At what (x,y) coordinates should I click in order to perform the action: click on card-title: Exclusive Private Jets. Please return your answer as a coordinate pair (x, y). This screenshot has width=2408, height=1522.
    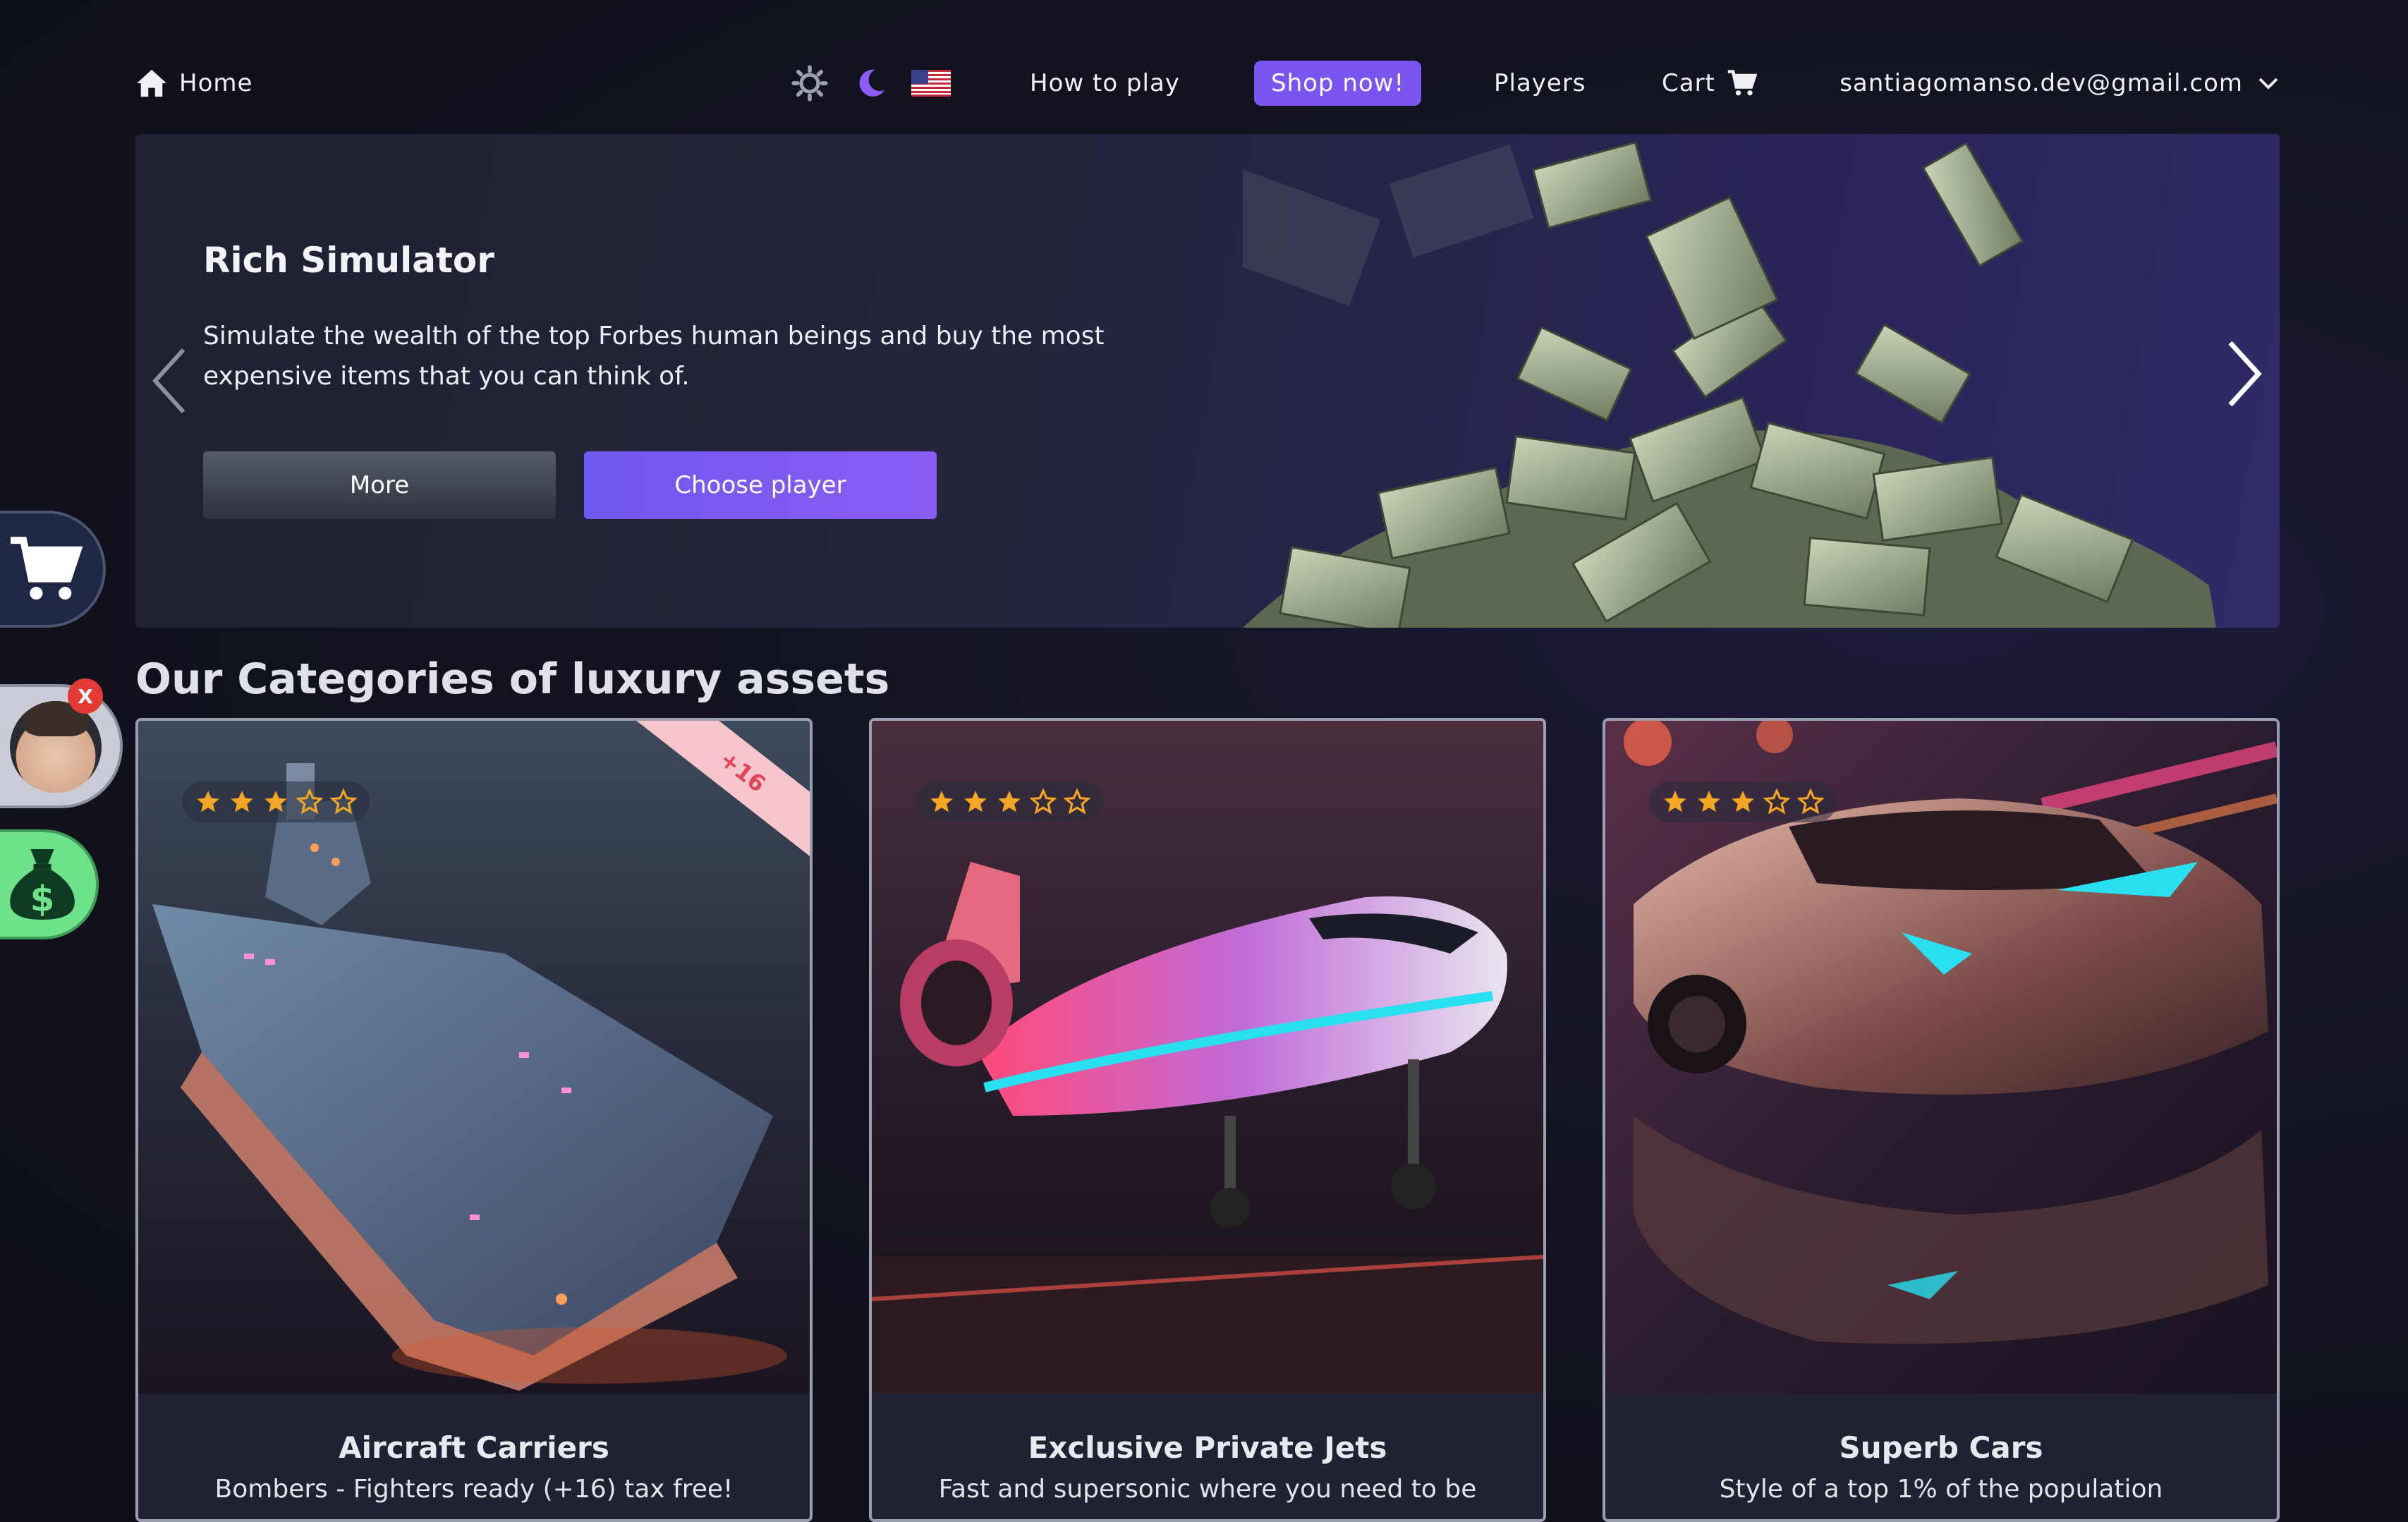
    Looking at the image, I should click on (1207, 1447).